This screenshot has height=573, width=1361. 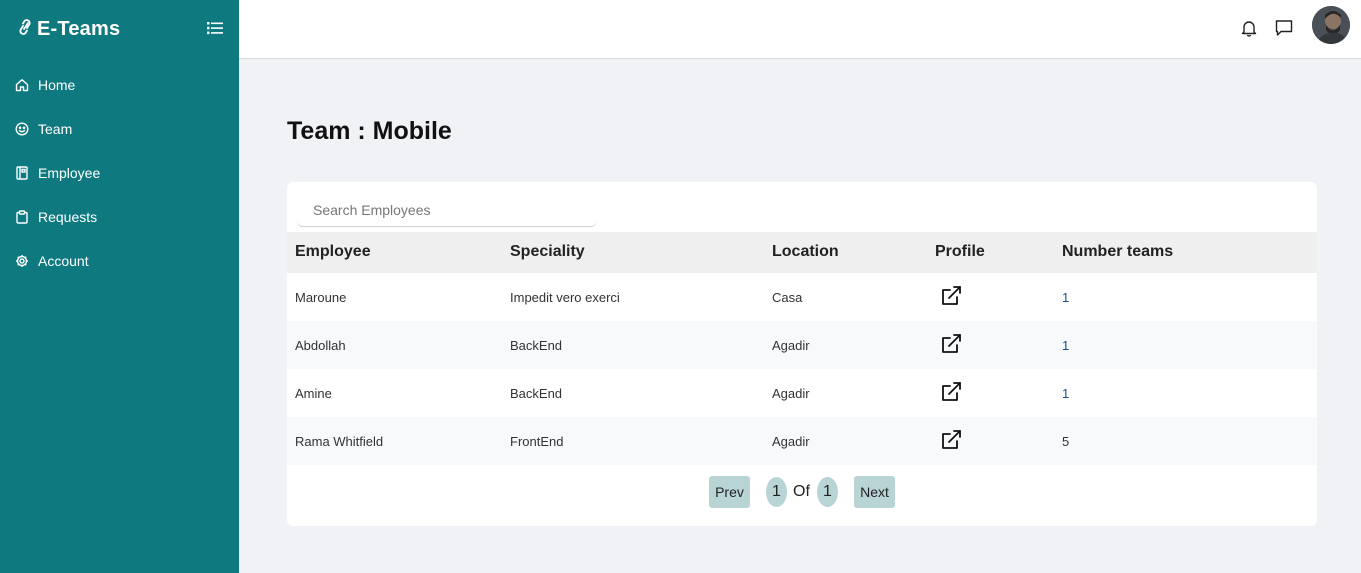 What do you see at coordinates (25, 29) in the screenshot?
I see `link-icon` at bounding box center [25, 29].